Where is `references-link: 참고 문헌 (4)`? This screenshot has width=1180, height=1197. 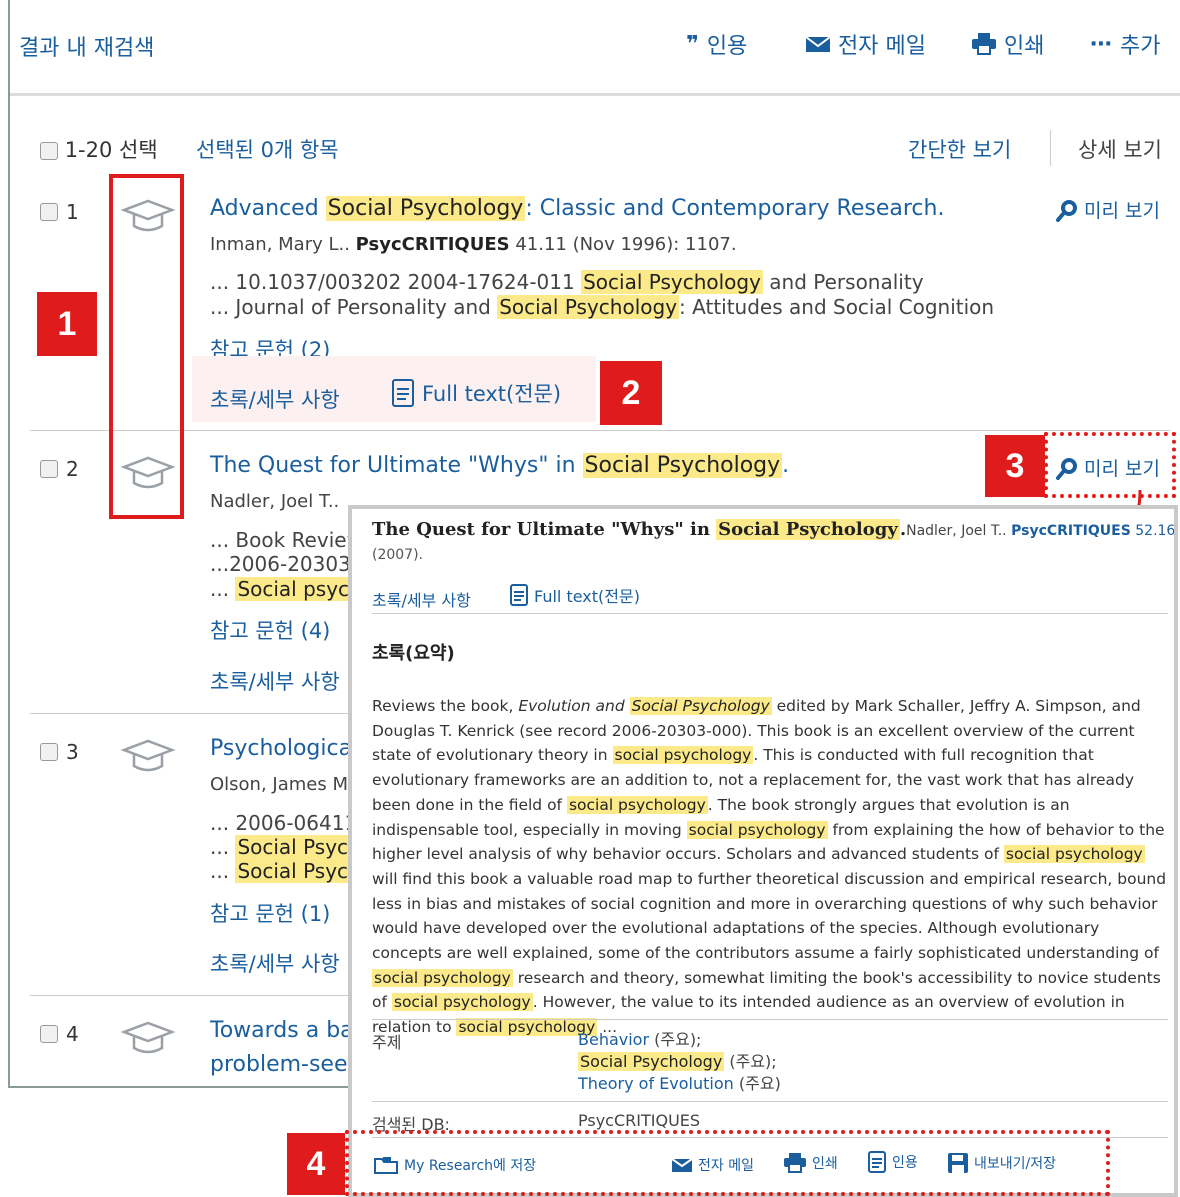
references-link: 참고 문헌 (4) is located at coordinates (270, 630).